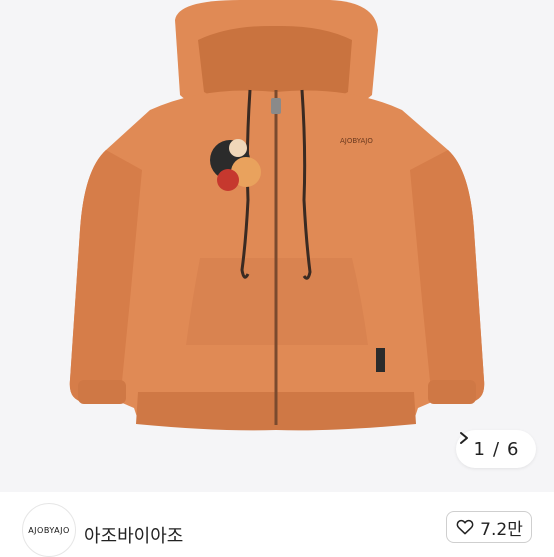 The width and height of the screenshot is (554, 557). I want to click on shop-name: 아조바이아조, so click(133, 535).